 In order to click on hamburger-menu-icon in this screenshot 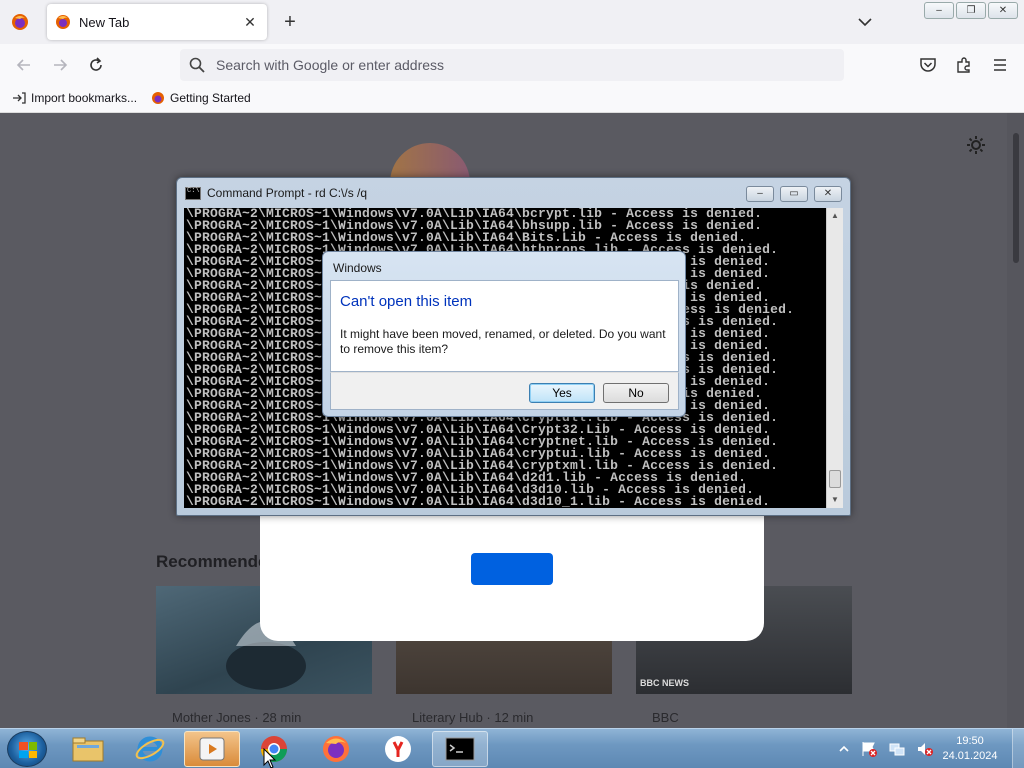, I will do `click(1000, 65)`.